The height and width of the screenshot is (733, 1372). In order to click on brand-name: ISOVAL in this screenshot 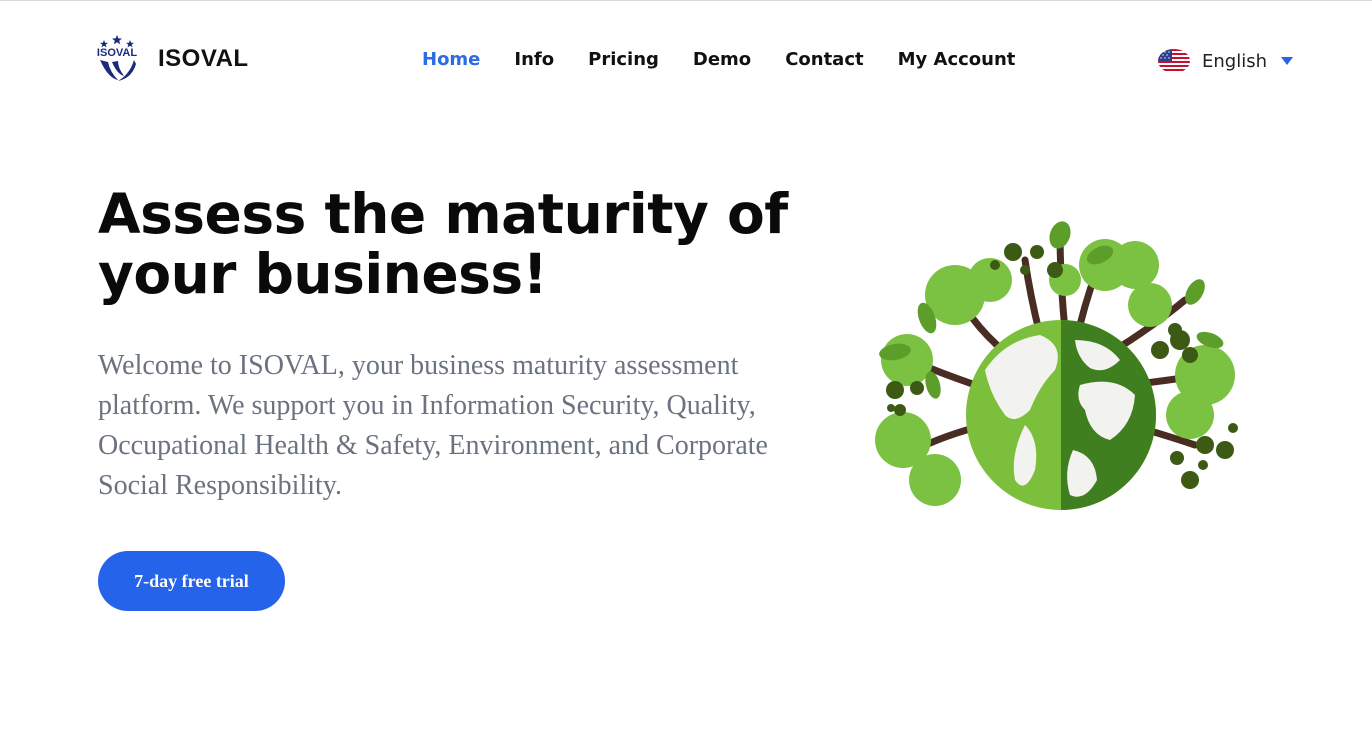, I will do `click(203, 58)`.